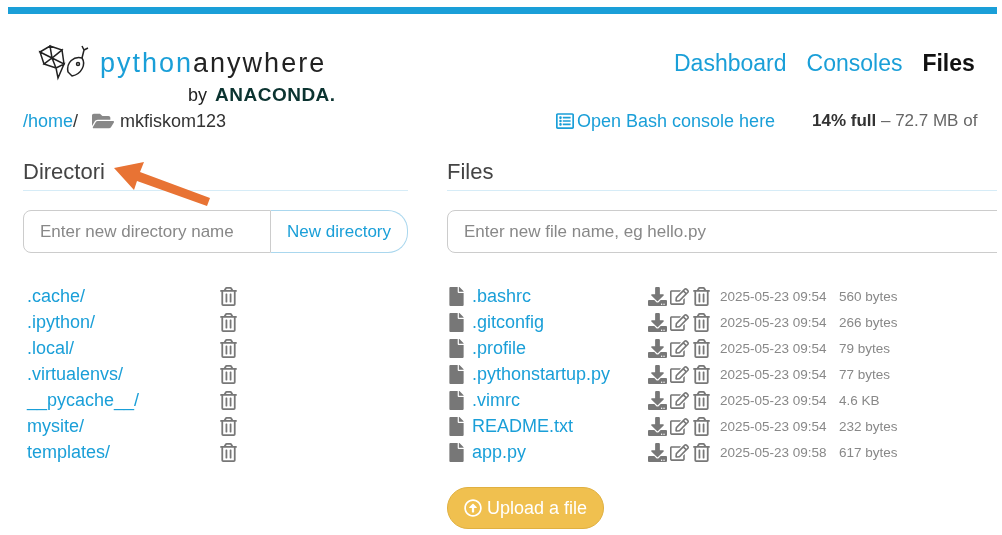 Image resolution: width=1002 pixels, height=535 pixels. Describe the element at coordinates (213, 63) in the screenshot. I see `brand-name: pythonanywhere` at that location.